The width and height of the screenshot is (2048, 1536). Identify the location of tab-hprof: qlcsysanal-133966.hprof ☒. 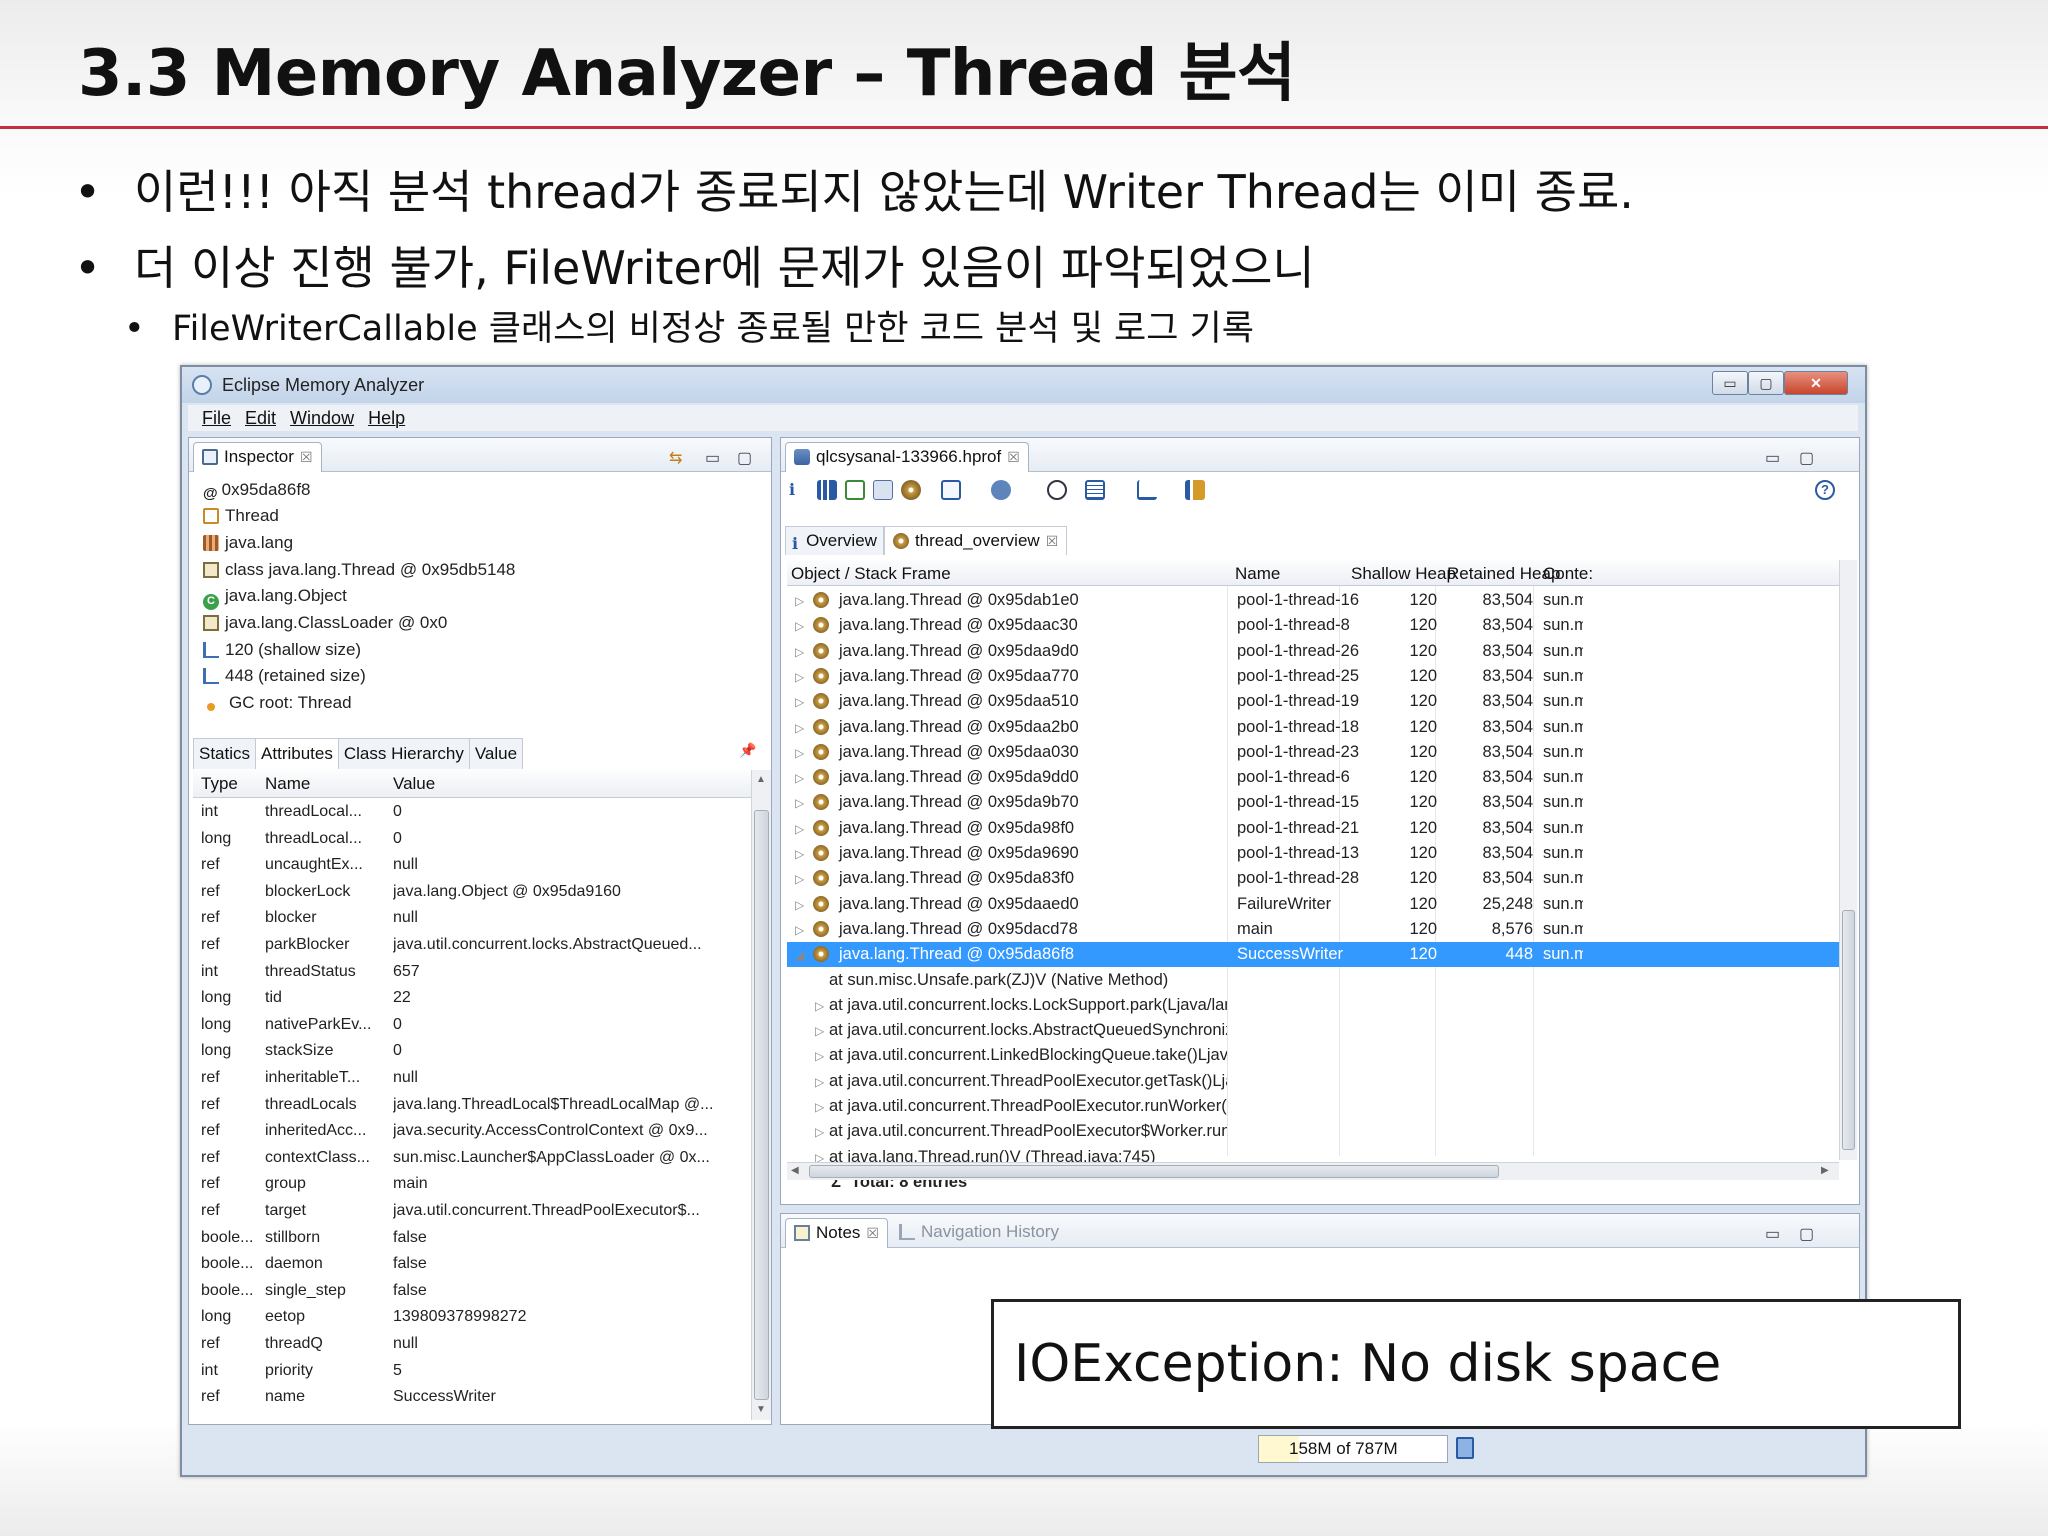
(907, 457).